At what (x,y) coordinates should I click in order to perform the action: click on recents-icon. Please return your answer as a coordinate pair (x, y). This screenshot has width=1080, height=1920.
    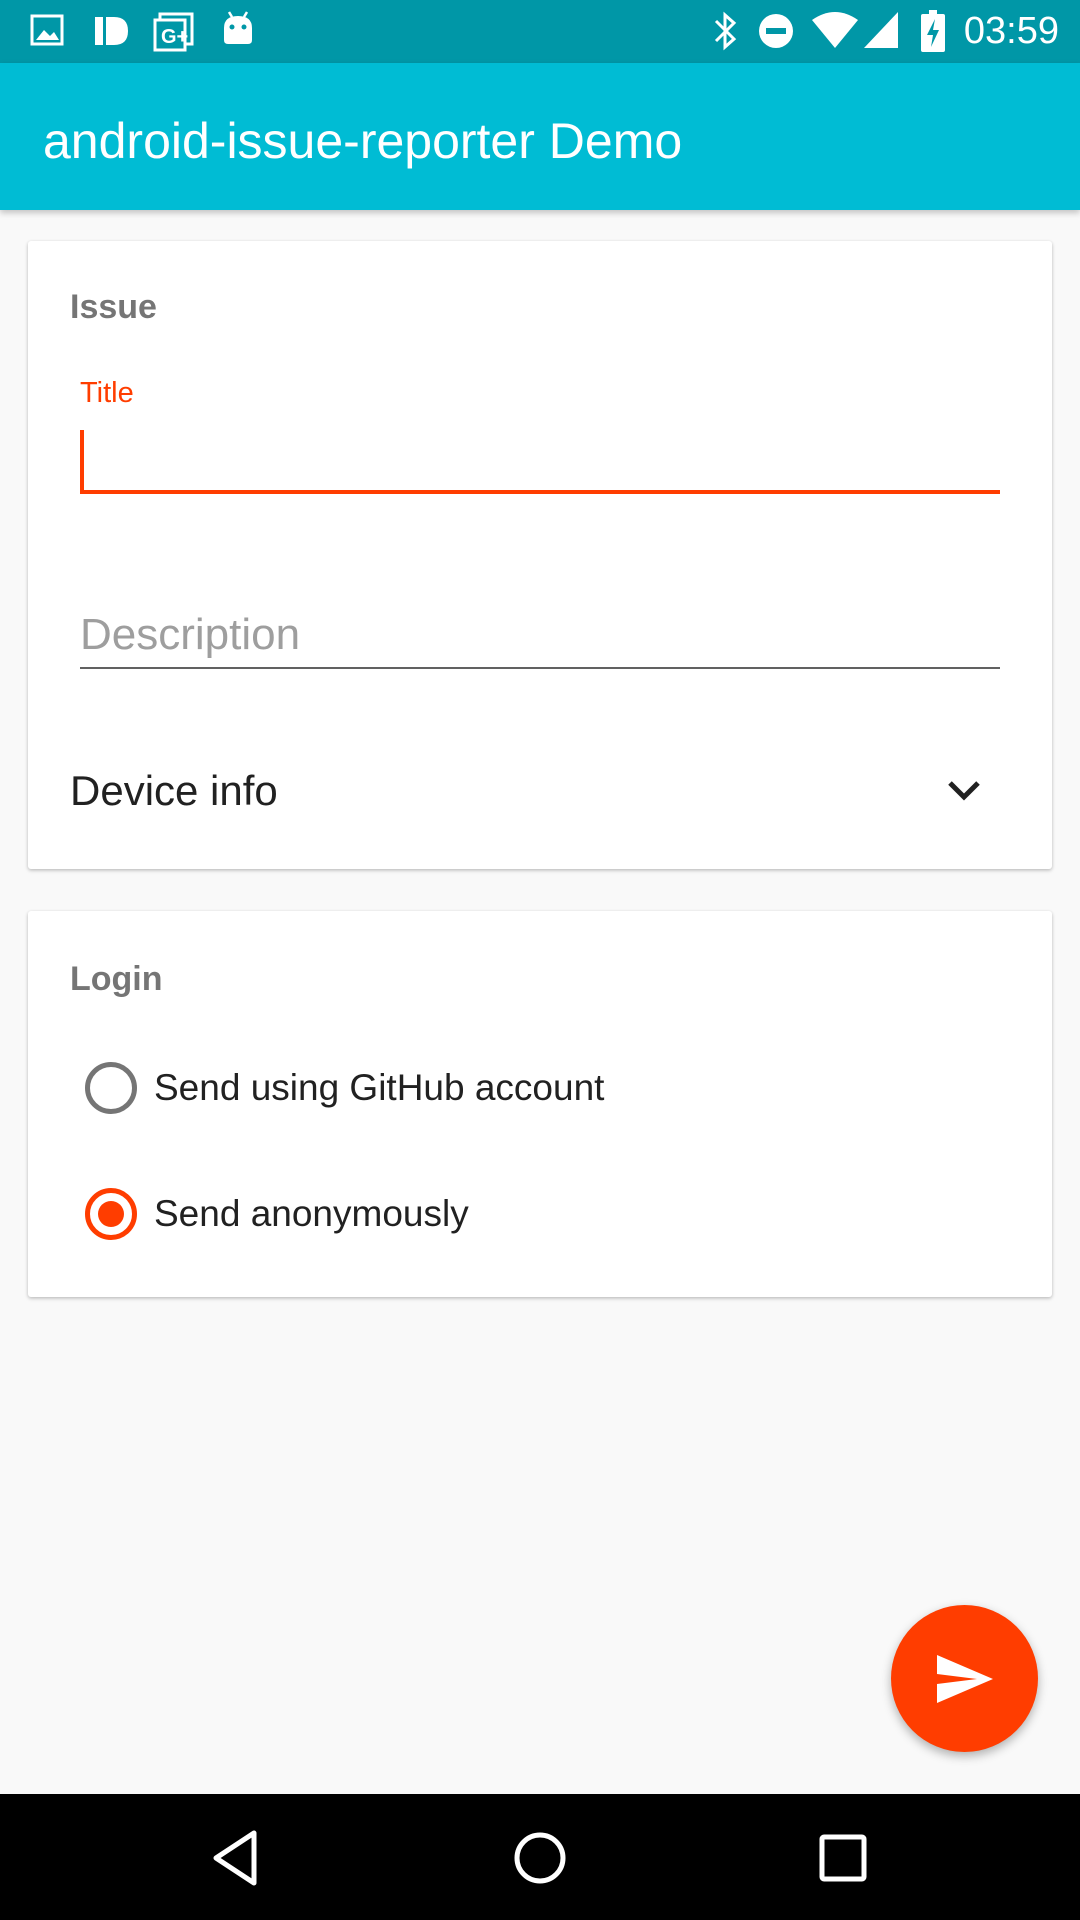
    Looking at the image, I should click on (843, 1858).